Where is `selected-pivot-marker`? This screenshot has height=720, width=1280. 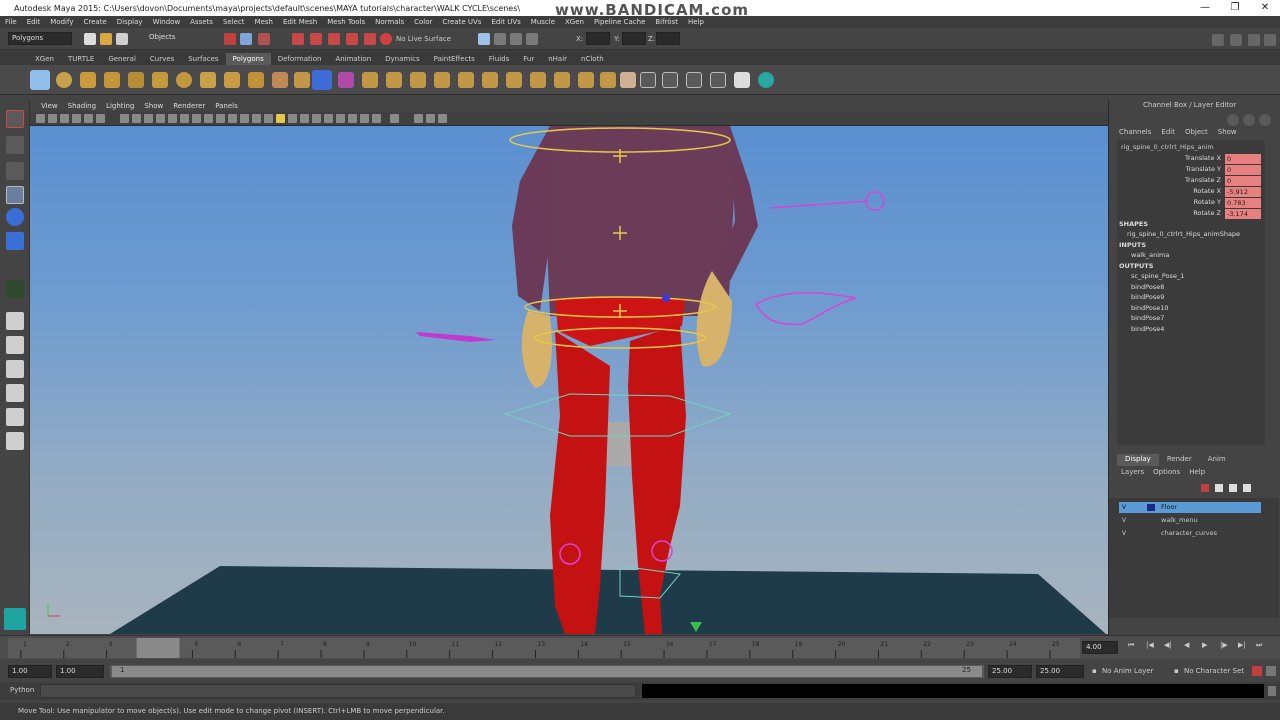 selected-pivot-marker is located at coordinates (666, 298).